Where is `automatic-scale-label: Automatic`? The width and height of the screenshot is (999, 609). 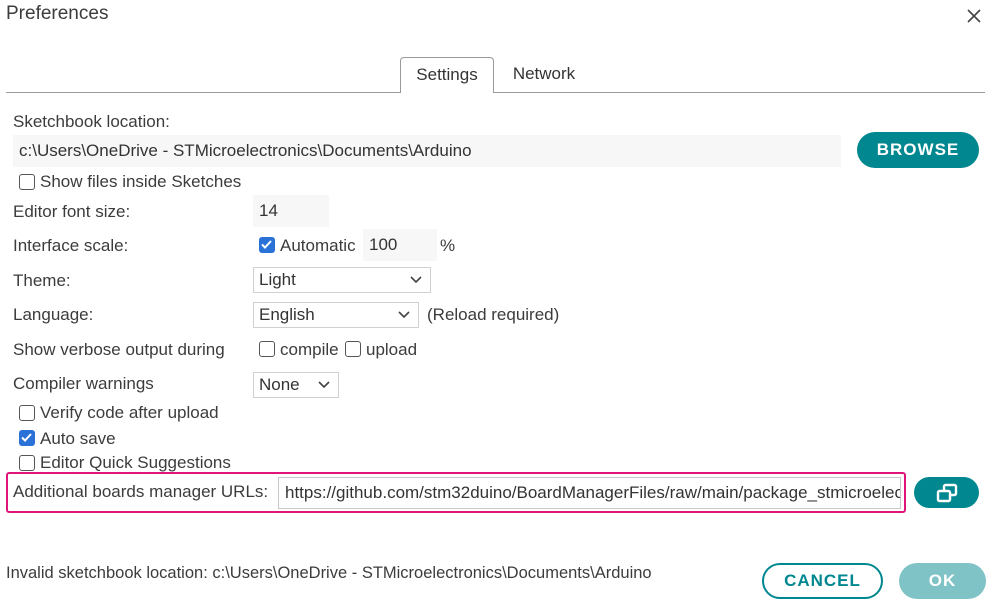 automatic-scale-label: Automatic is located at coordinates (318, 245).